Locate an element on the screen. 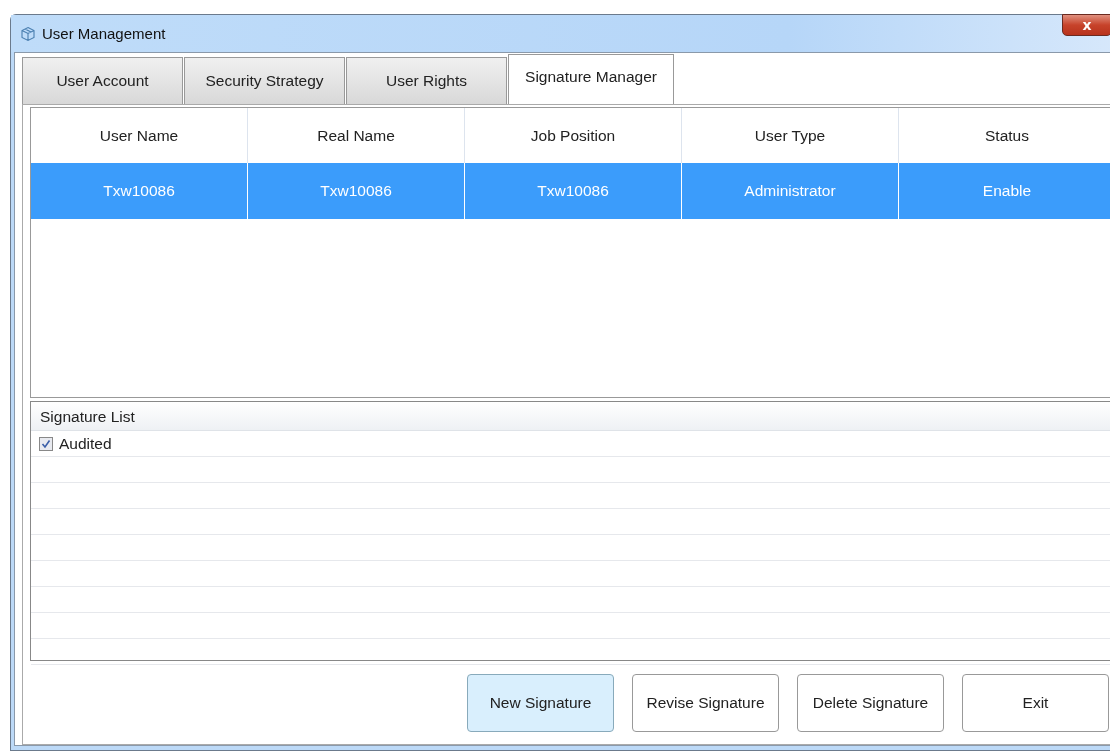 This screenshot has height=751, width=1110. tab: Security Strategy is located at coordinates (264, 80).